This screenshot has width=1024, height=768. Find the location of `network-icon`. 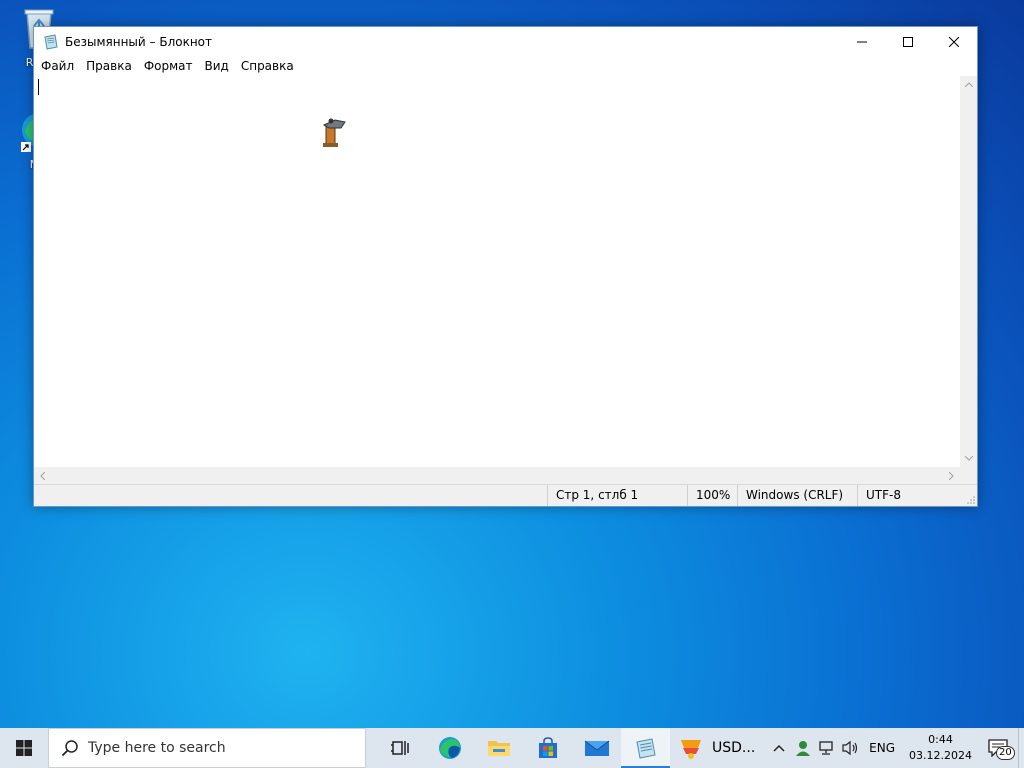

network-icon is located at coordinates (826, 748).